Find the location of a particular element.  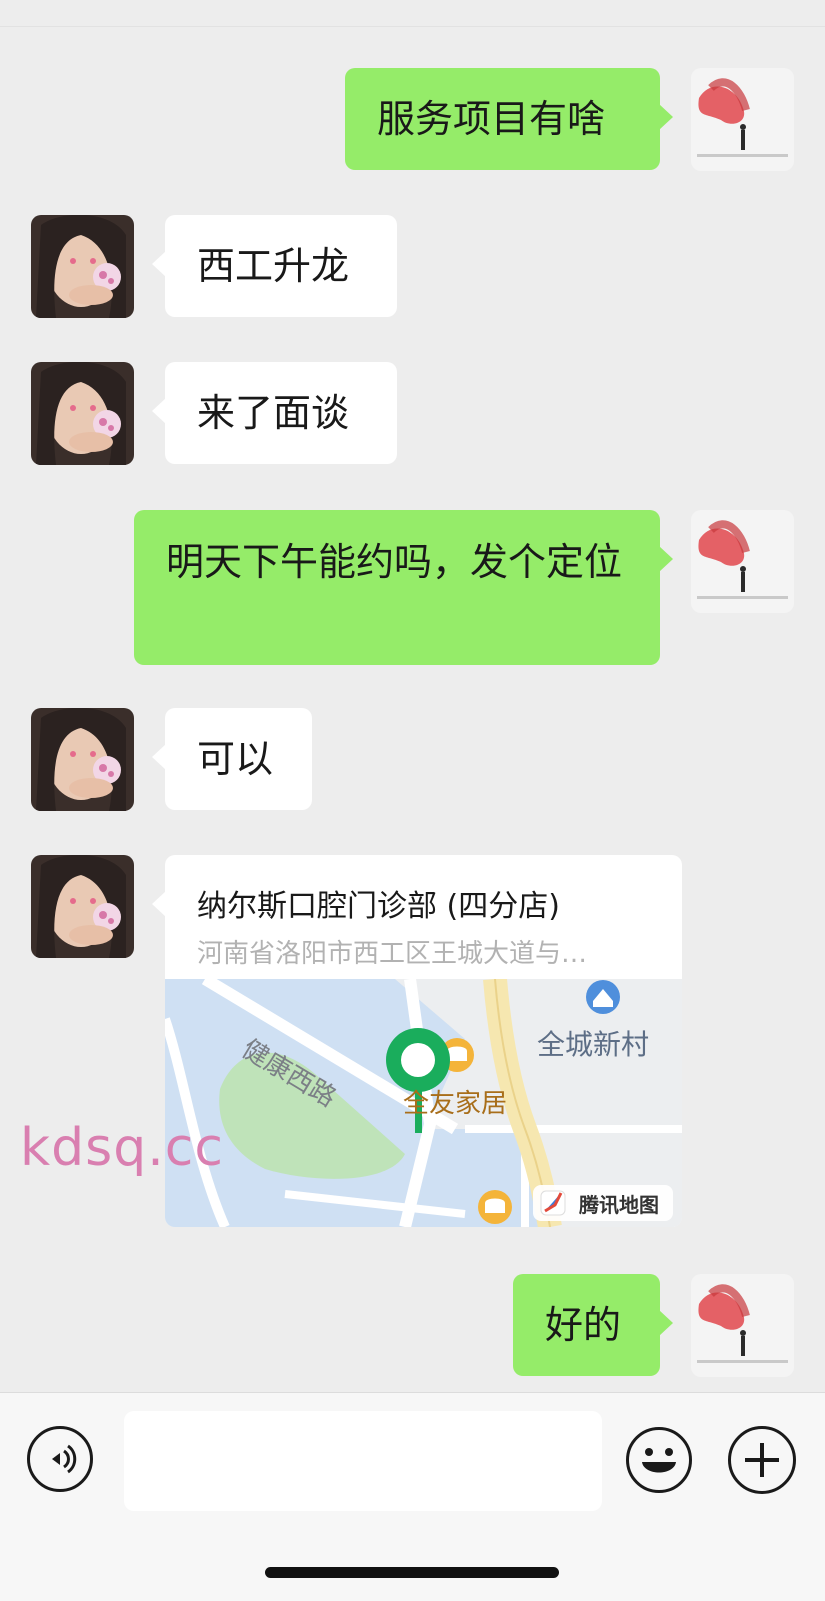

message-bubble-incoming: 西工升龙 is located at coordinates (274, 266).